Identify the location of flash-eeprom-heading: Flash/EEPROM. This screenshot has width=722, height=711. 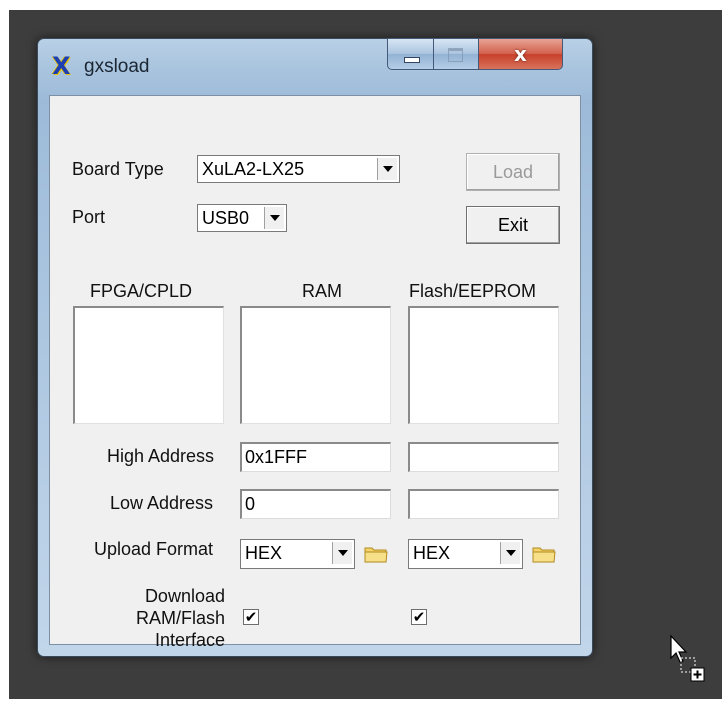
(473, 291).